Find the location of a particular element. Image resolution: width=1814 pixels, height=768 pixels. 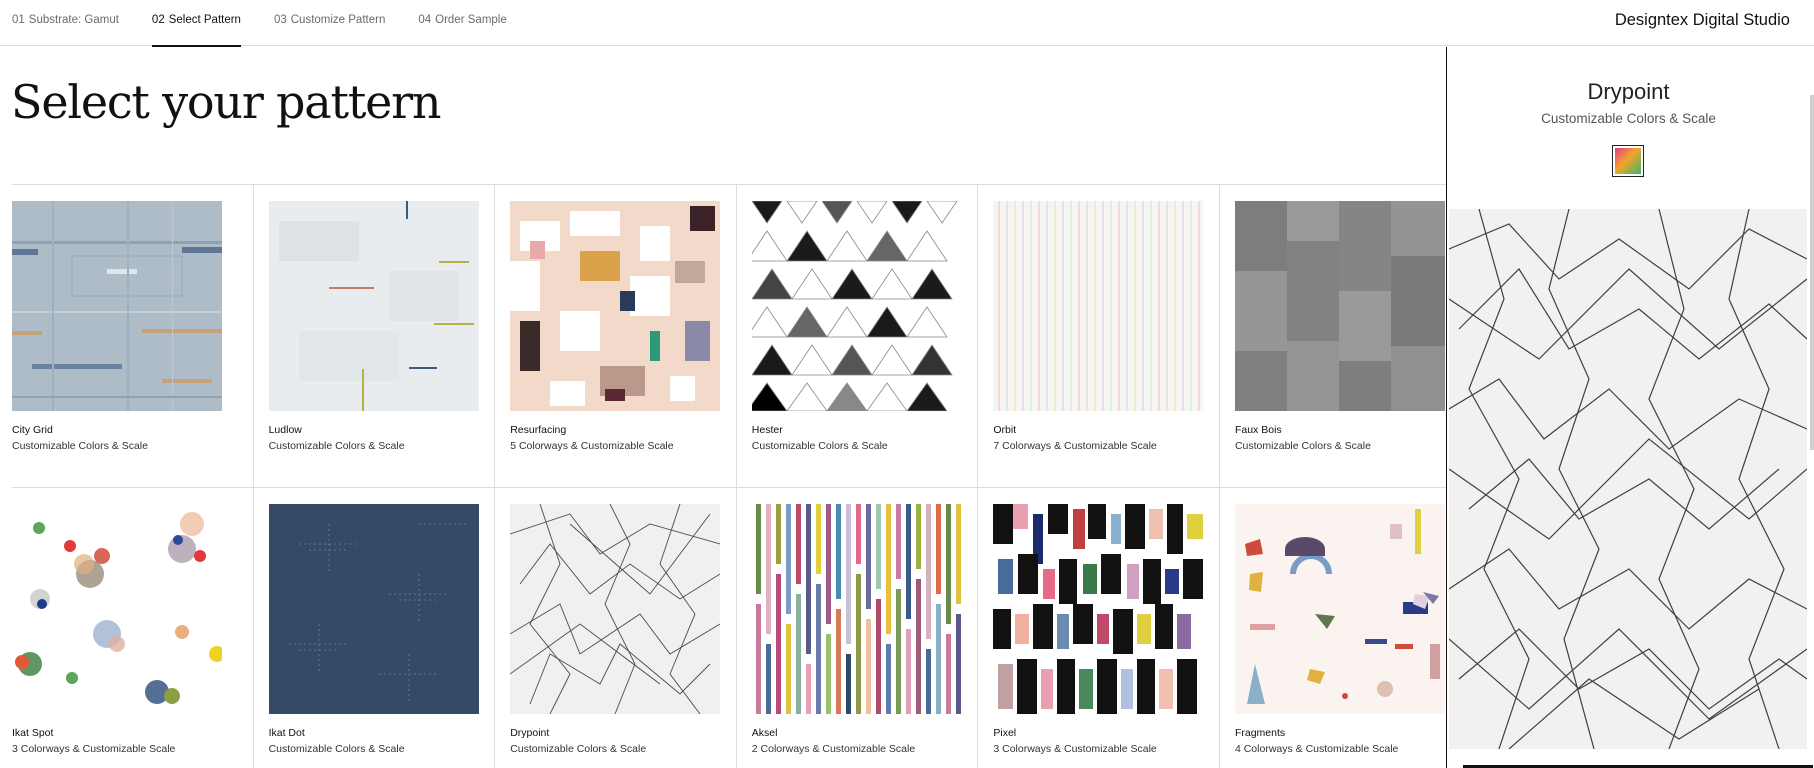

step-number: 02 is located at coordinates (158, 20).